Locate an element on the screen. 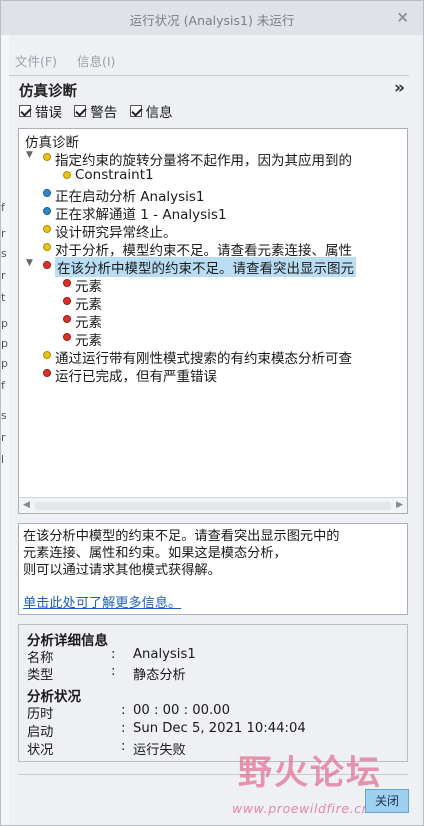 This screenshot has width=424, height=826. close-button: 关闭 is located at coordinates (387, 801).